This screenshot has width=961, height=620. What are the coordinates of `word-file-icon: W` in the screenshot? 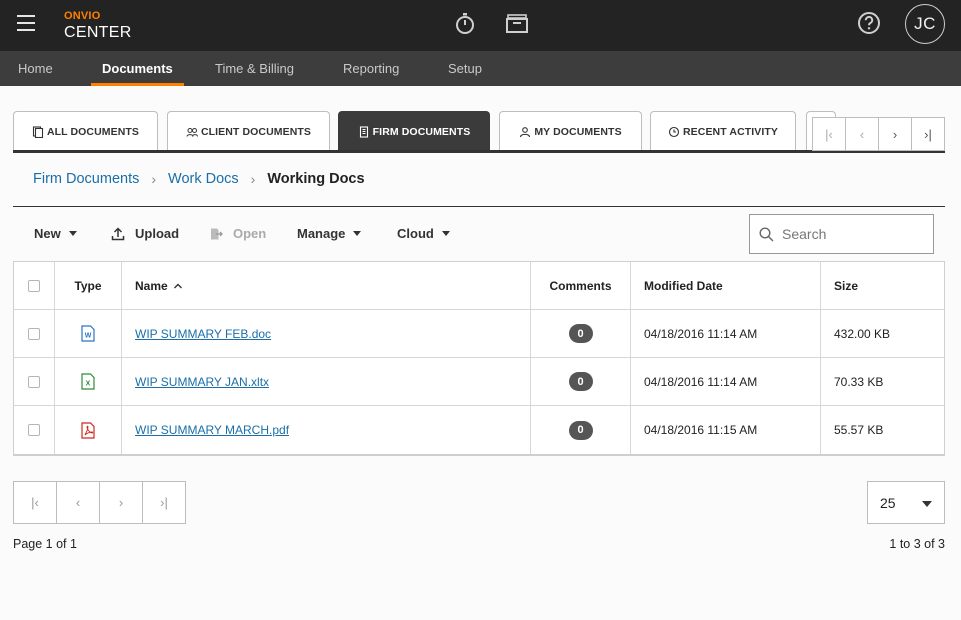 It's located at (88, 333).